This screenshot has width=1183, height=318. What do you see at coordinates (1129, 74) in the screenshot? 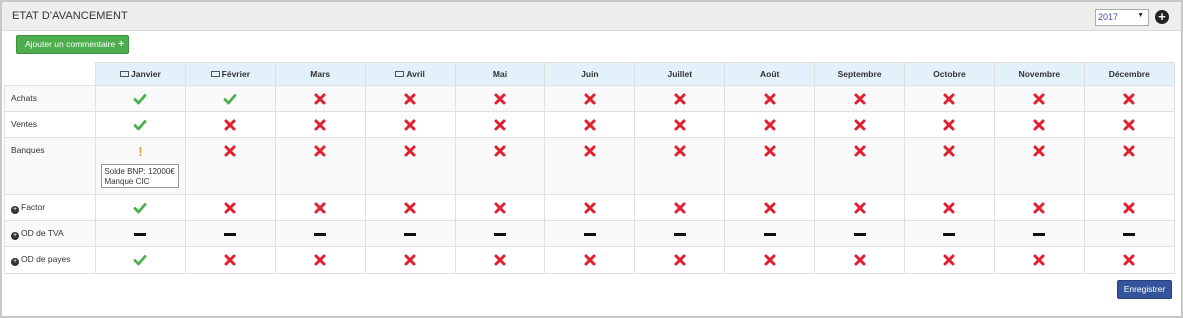
I see `month-header-11: Décembre` at bounding box center [1129, 74].